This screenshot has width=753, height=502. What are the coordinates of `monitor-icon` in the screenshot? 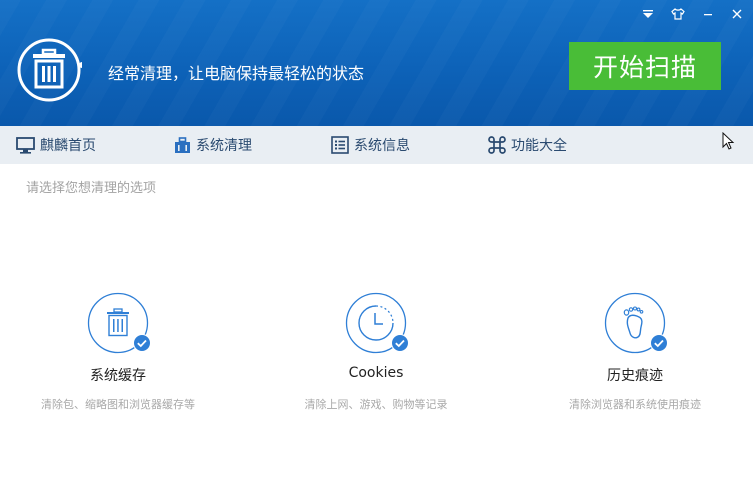 It's located at (25, 145).